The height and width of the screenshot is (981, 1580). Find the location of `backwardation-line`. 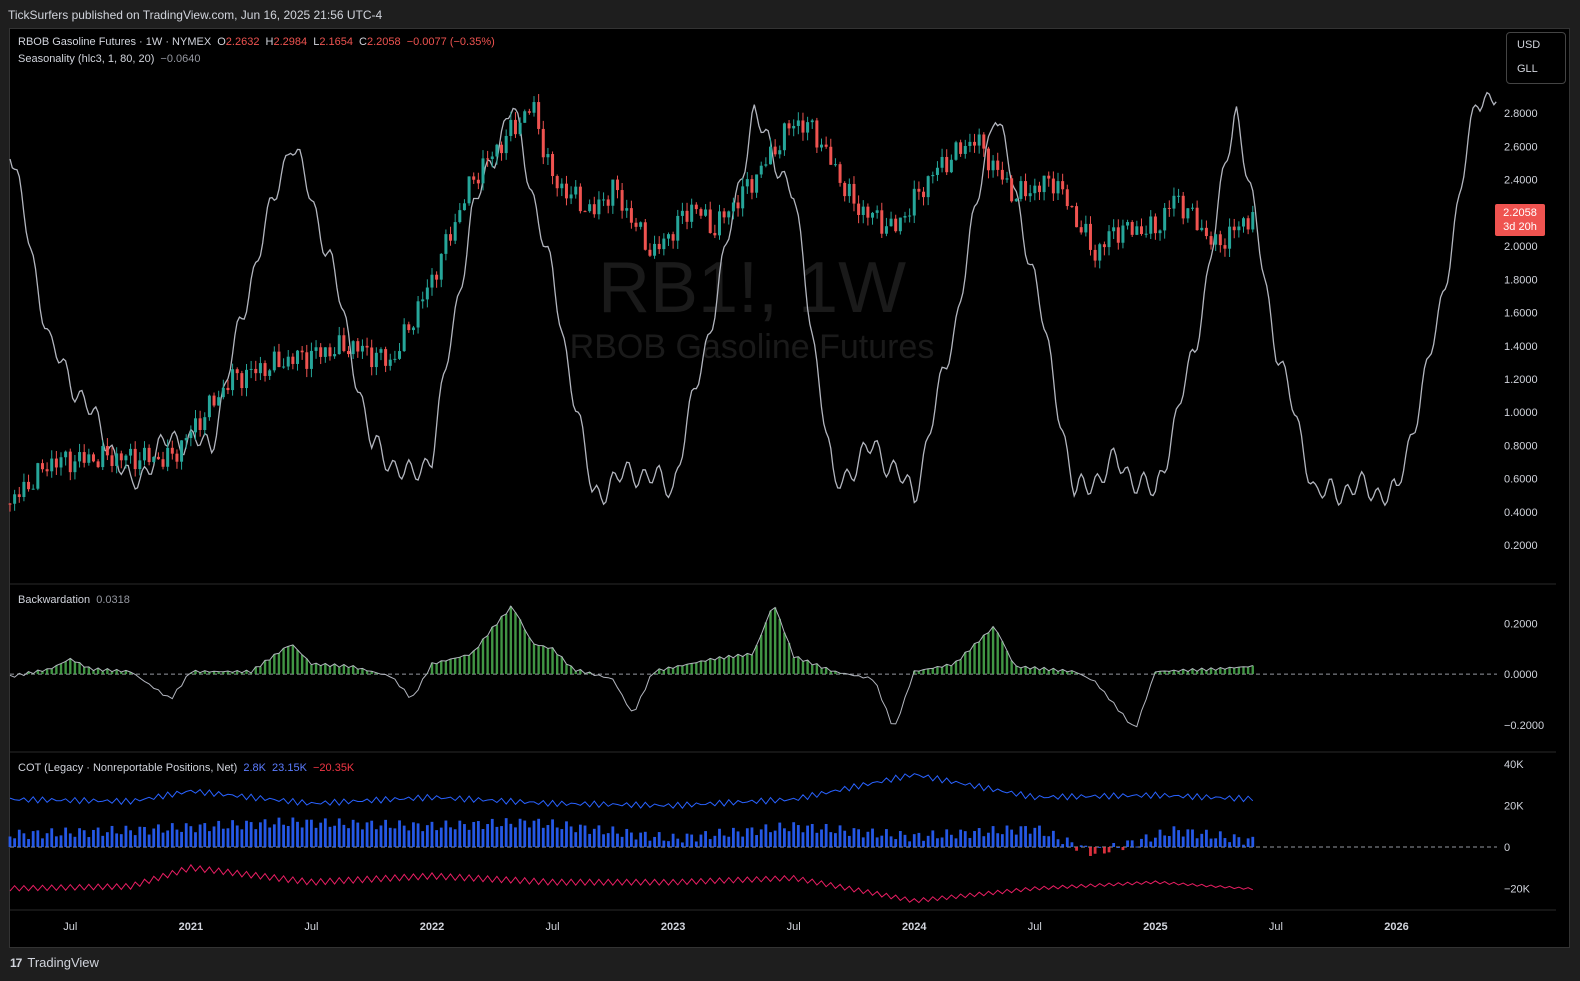

backwardation-line is located at coordinates (631, 666).